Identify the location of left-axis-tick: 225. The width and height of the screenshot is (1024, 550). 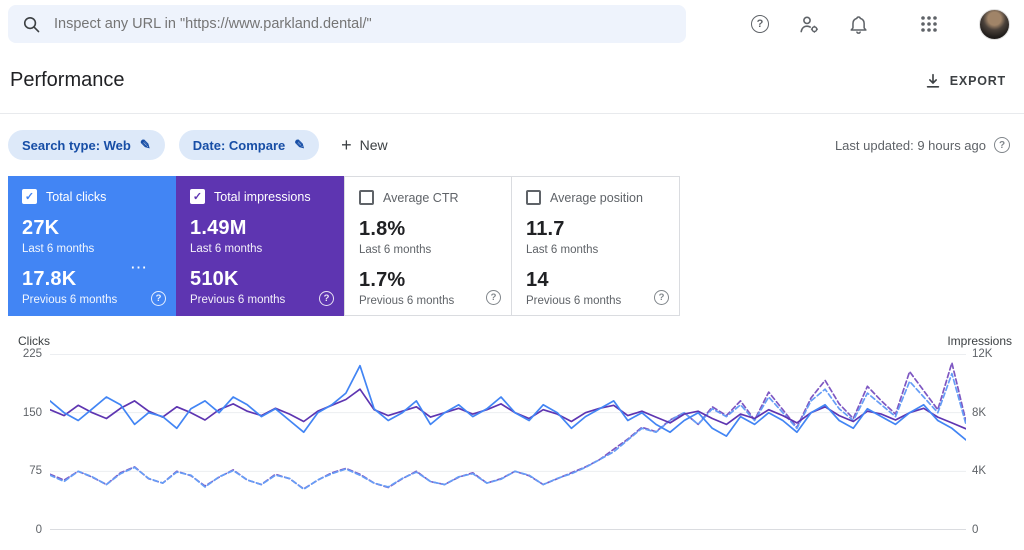
(32, 354).